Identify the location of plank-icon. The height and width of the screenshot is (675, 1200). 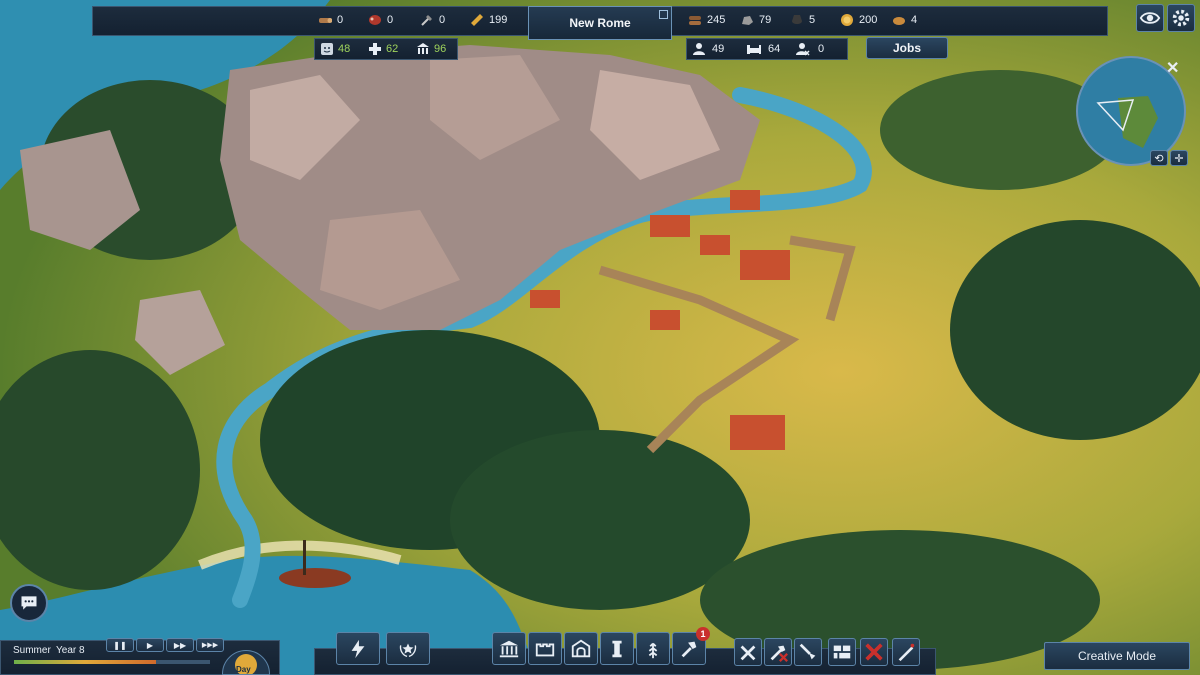
(477, 20).